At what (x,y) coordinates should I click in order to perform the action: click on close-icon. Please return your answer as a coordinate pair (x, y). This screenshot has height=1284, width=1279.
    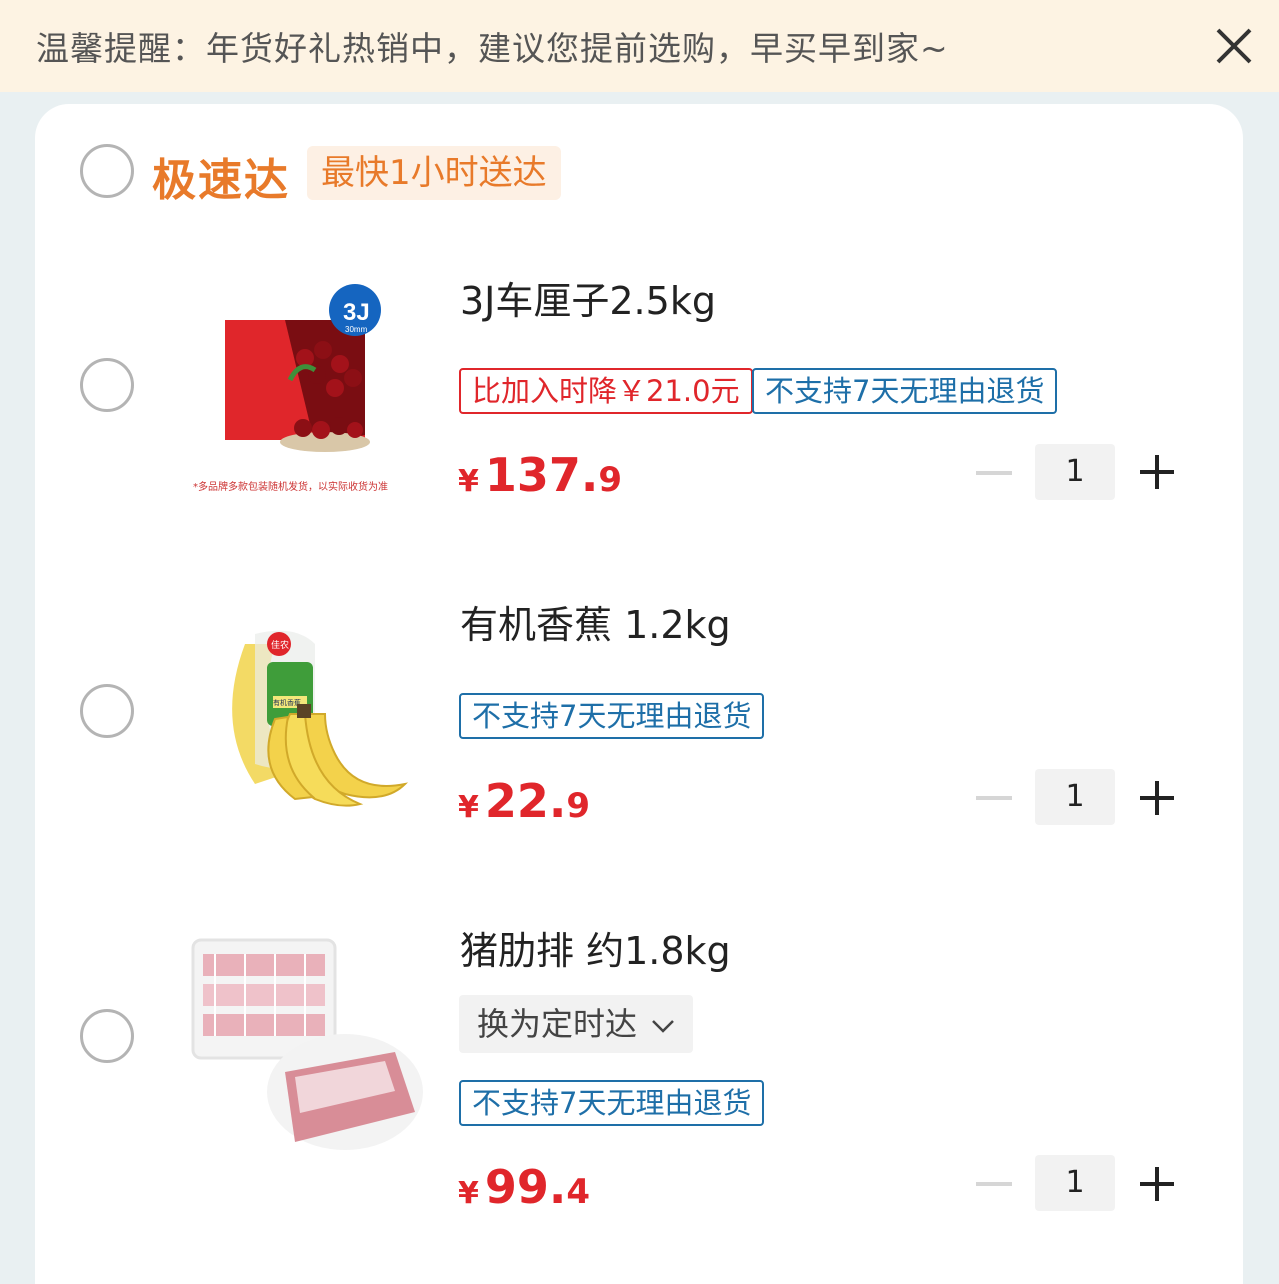
    Looking at the image, I should click on (1234, 46).